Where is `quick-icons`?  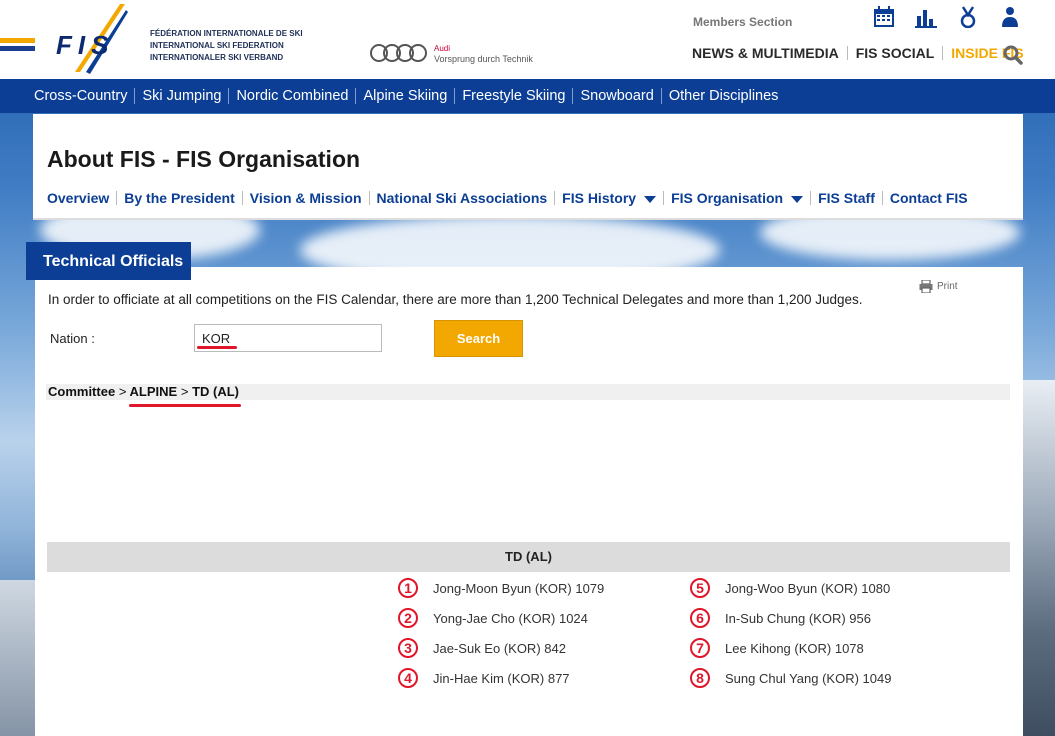
quick-icons is located at coordinates (947, 17).